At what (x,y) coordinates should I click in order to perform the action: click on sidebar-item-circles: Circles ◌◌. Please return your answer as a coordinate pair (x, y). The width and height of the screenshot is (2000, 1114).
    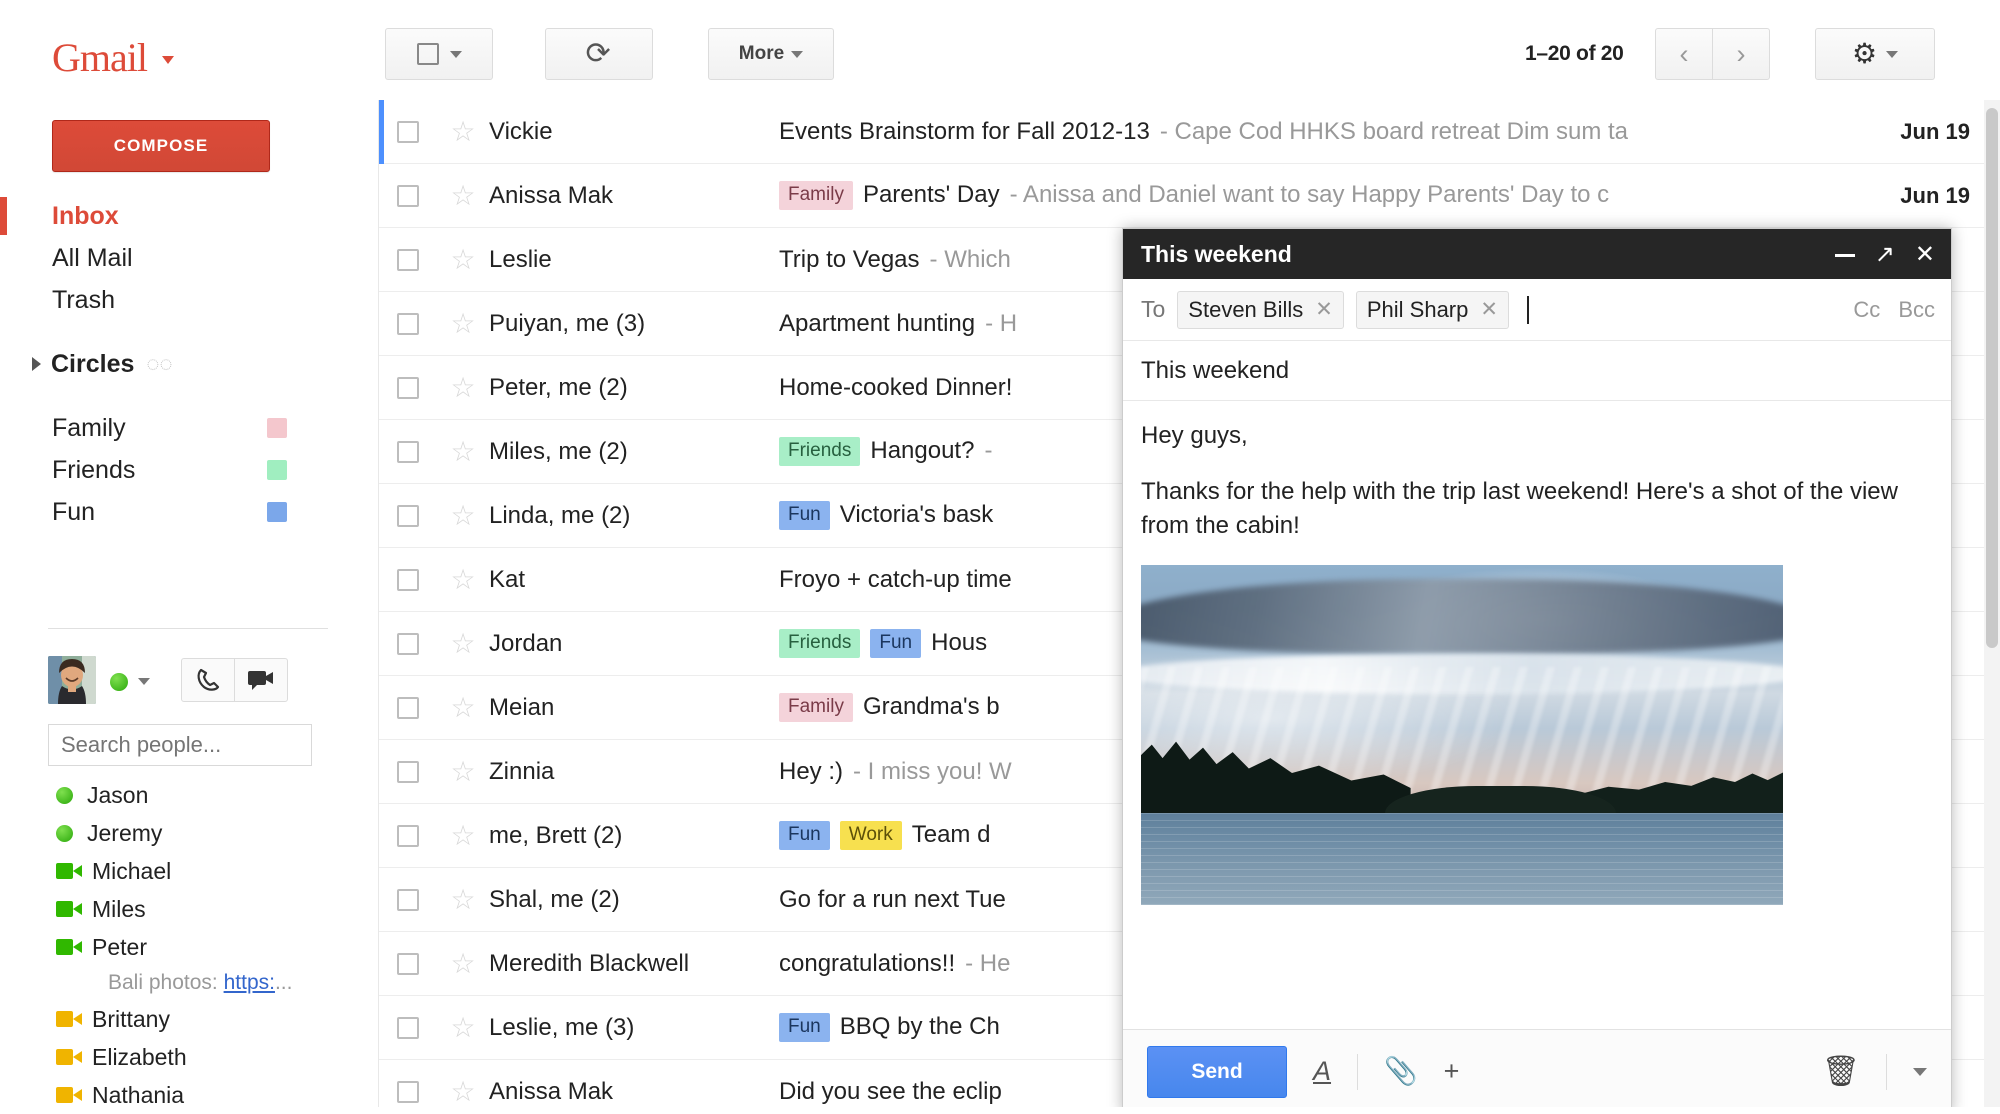
    Looking at the image, I should click on (177, 364).